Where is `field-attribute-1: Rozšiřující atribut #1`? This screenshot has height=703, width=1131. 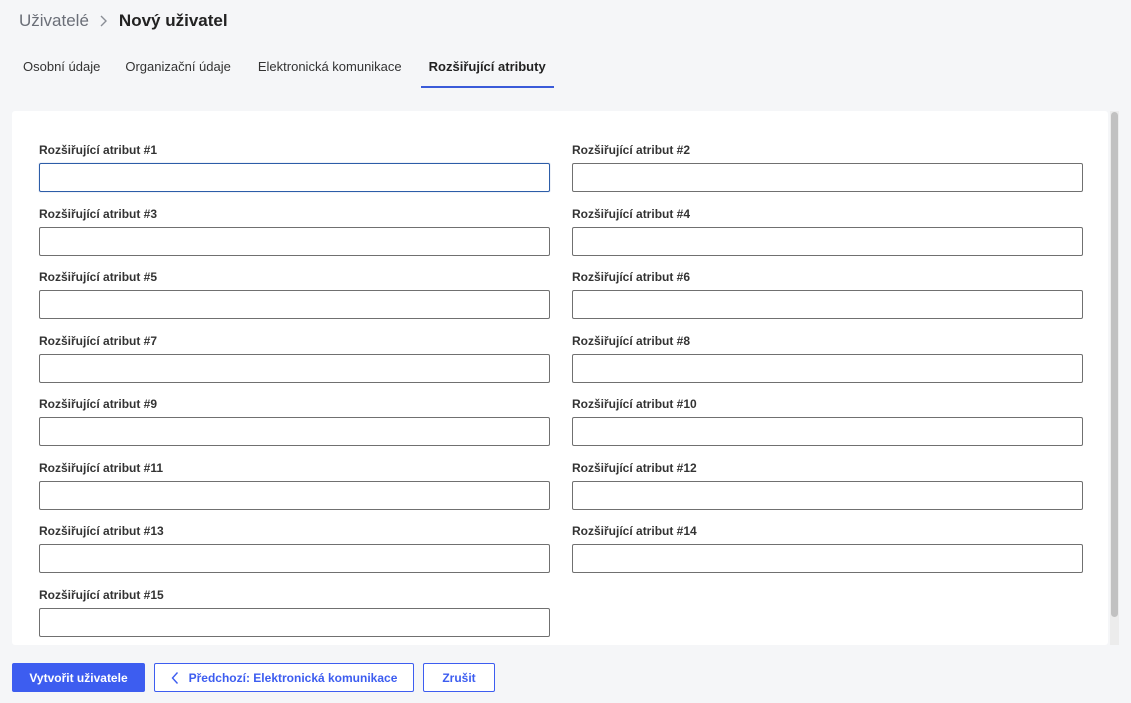 field-attribute-1: Rozšiřující atribut #1 is located at coordinates (294, 167).